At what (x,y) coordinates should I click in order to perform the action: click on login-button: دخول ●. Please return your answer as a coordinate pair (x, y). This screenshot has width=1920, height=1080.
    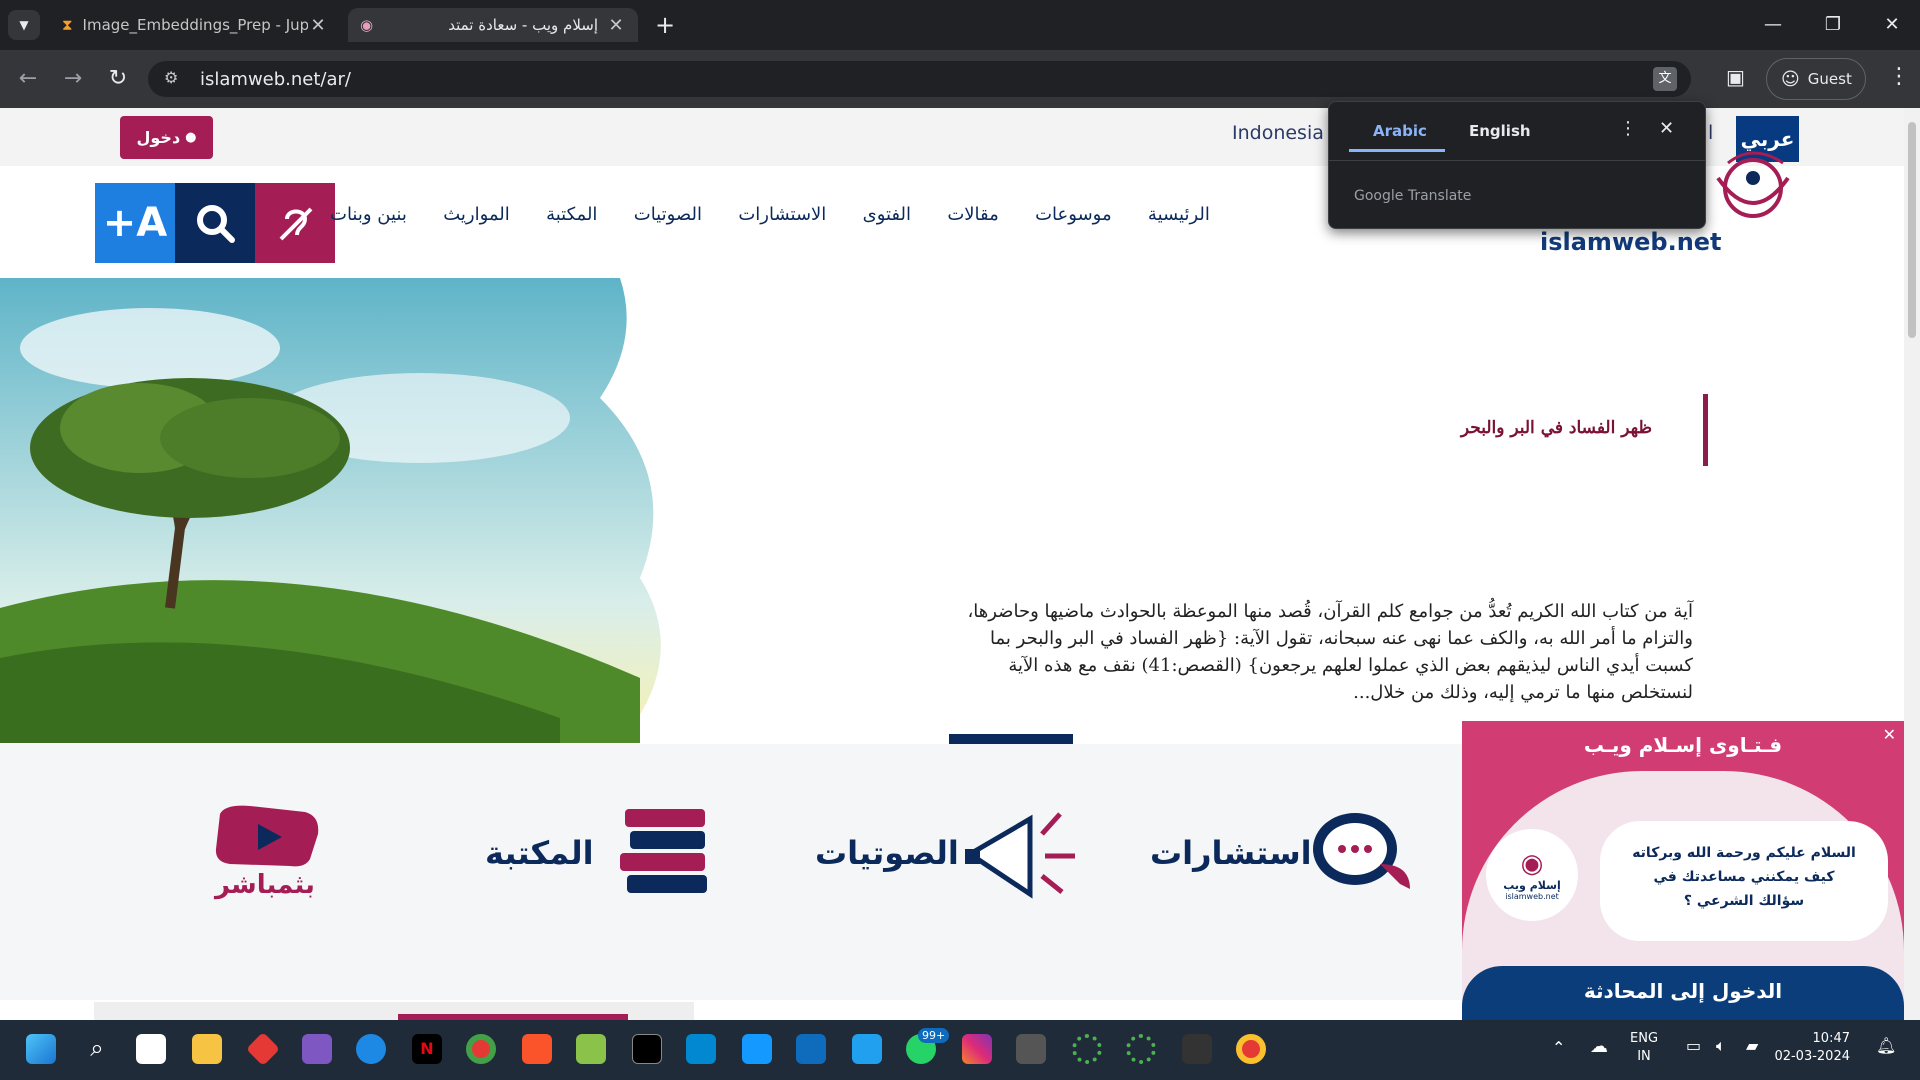
    Looking at the image, I should click on (166, 137).